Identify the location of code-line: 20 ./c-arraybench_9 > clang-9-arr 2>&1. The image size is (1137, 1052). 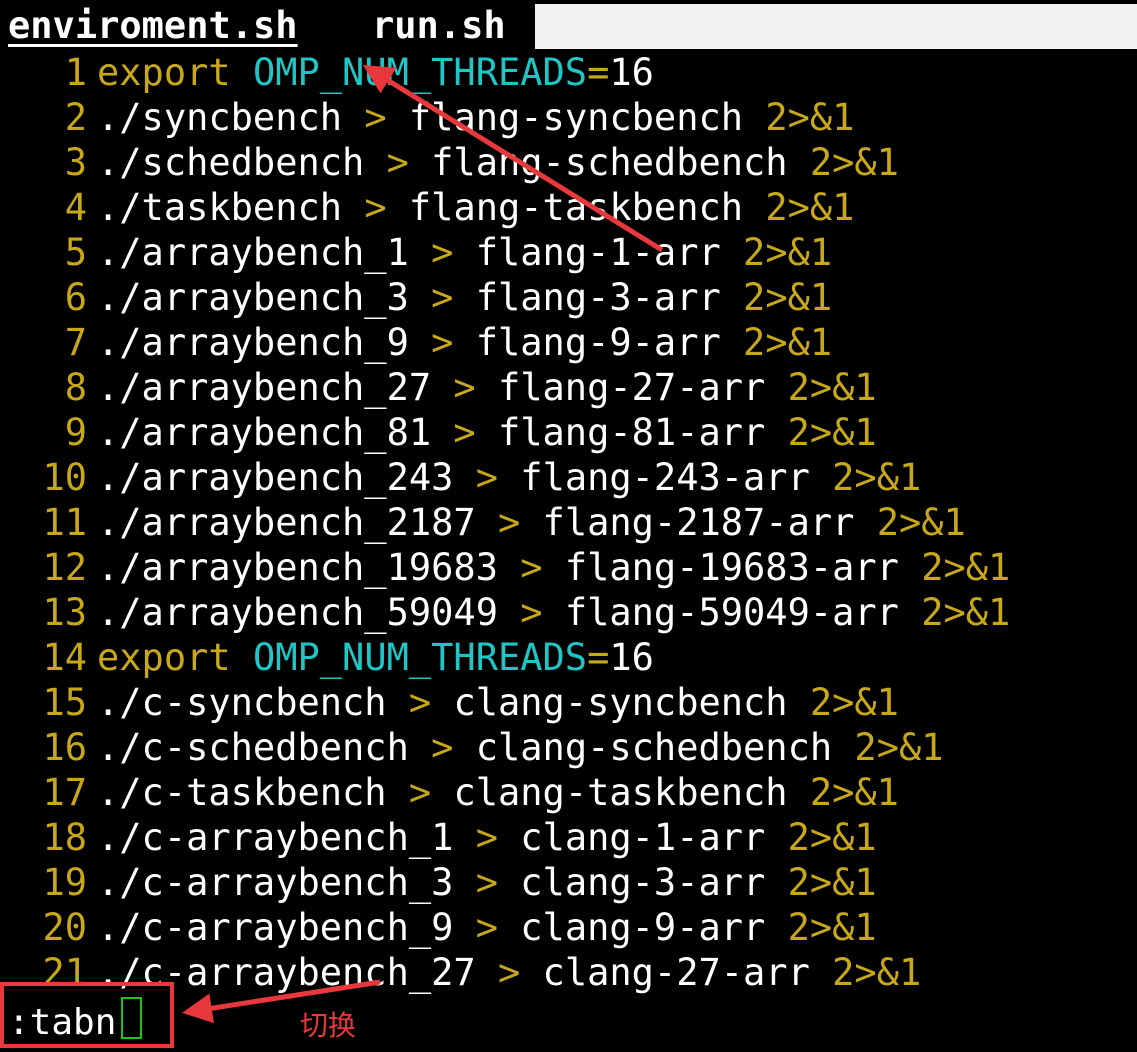
(568, 927).